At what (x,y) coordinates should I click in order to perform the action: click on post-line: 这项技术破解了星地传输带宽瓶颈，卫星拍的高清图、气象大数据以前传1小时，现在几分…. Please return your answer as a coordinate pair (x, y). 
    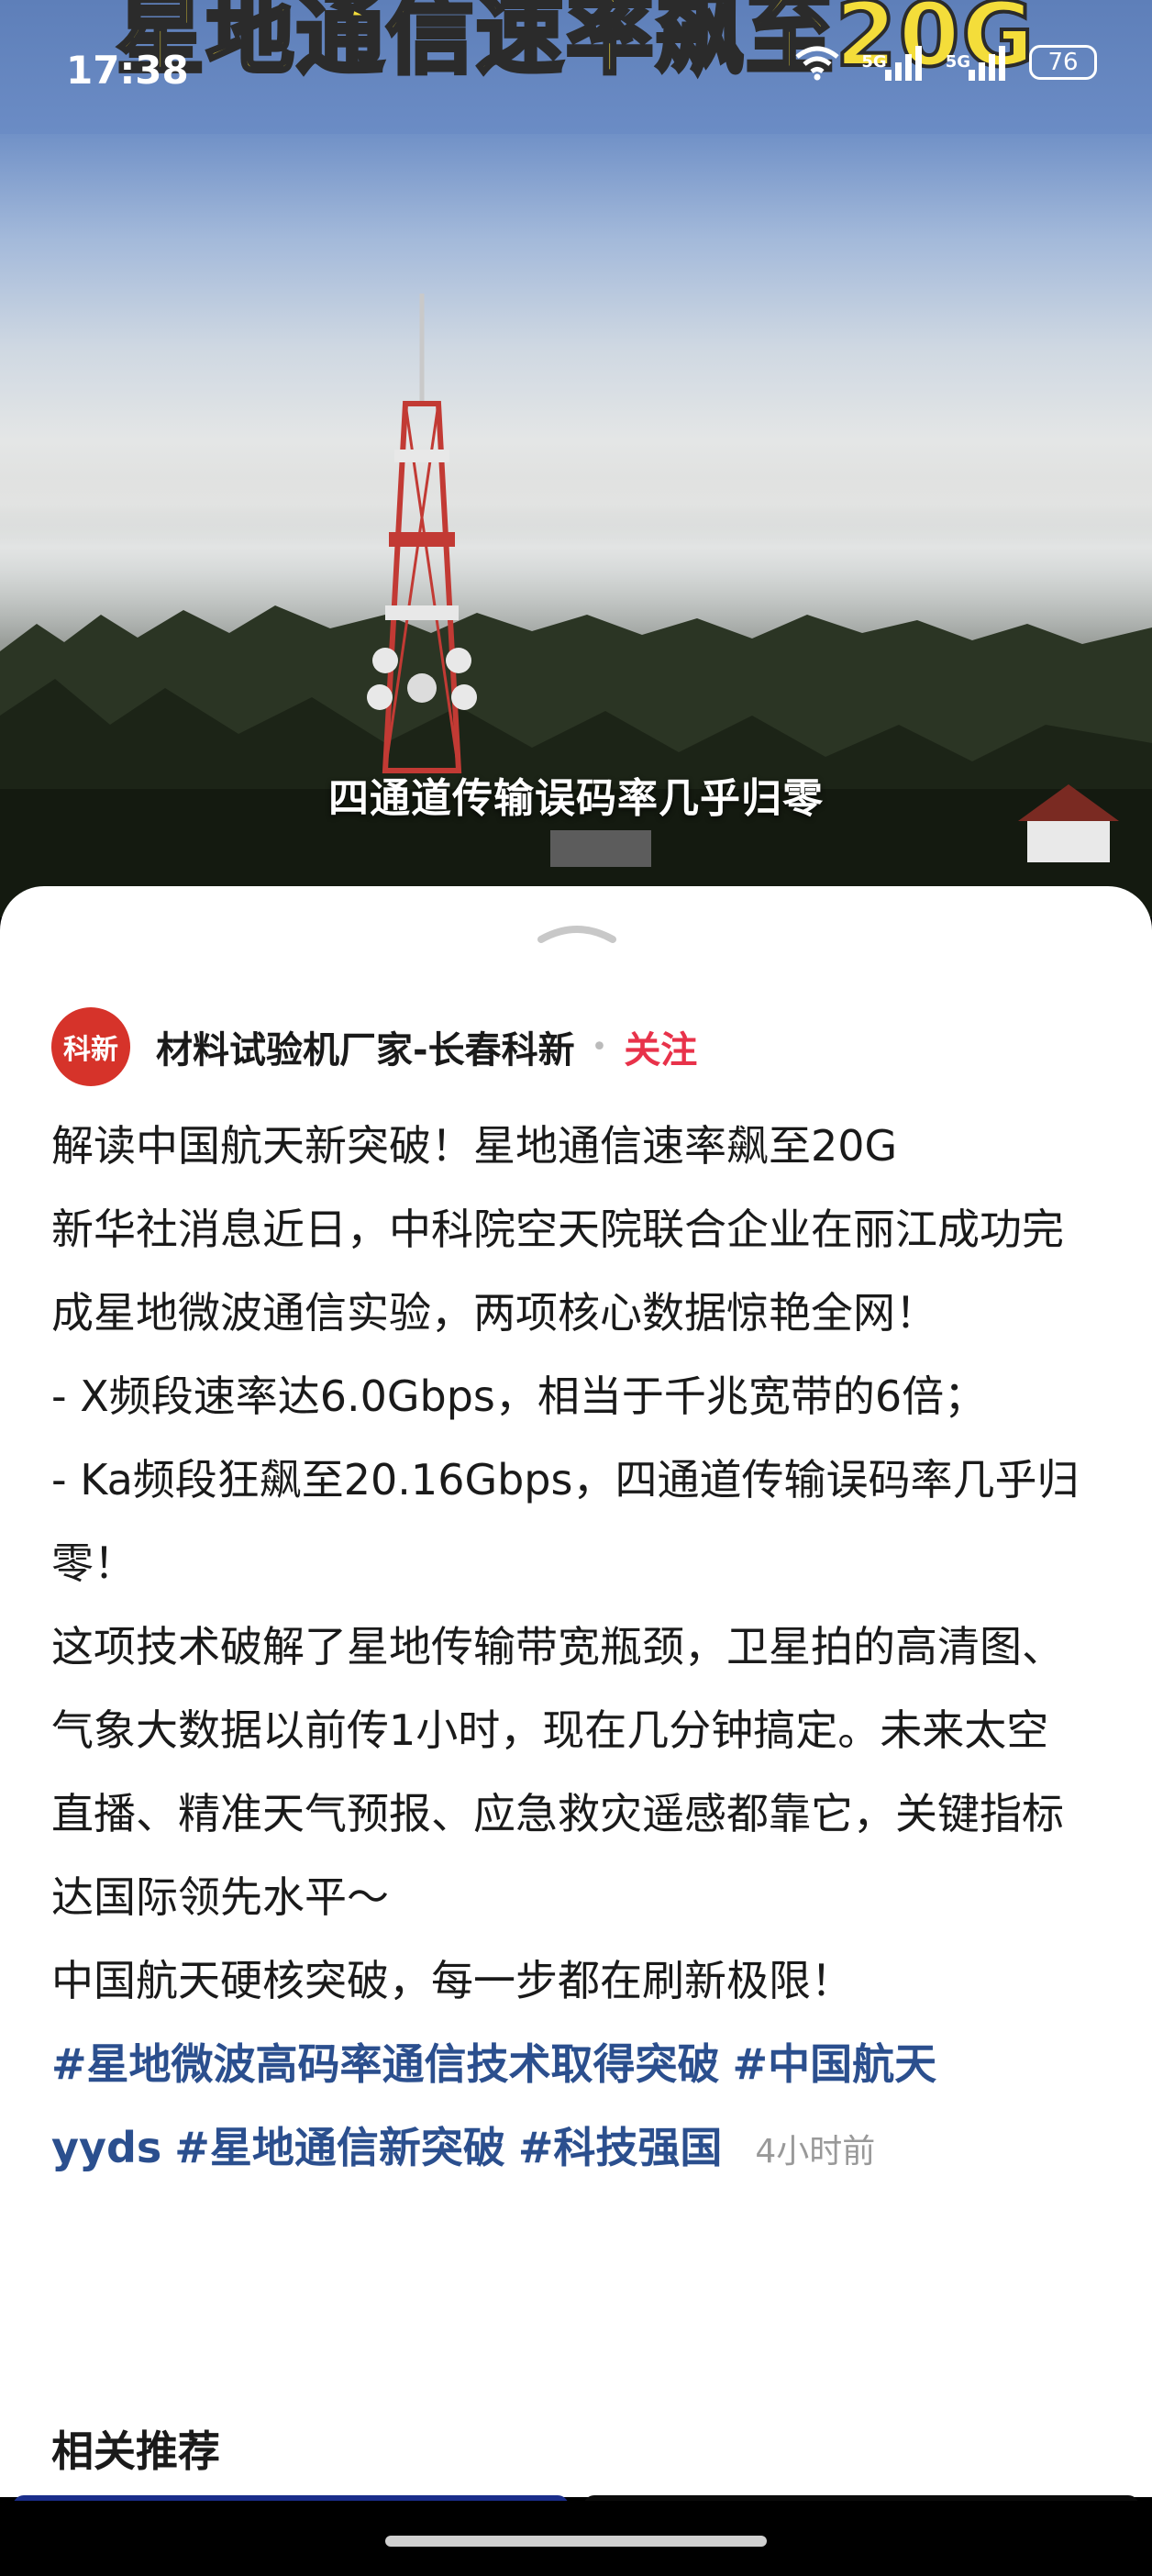
    Looking at the image, I should click on (557, 1772).